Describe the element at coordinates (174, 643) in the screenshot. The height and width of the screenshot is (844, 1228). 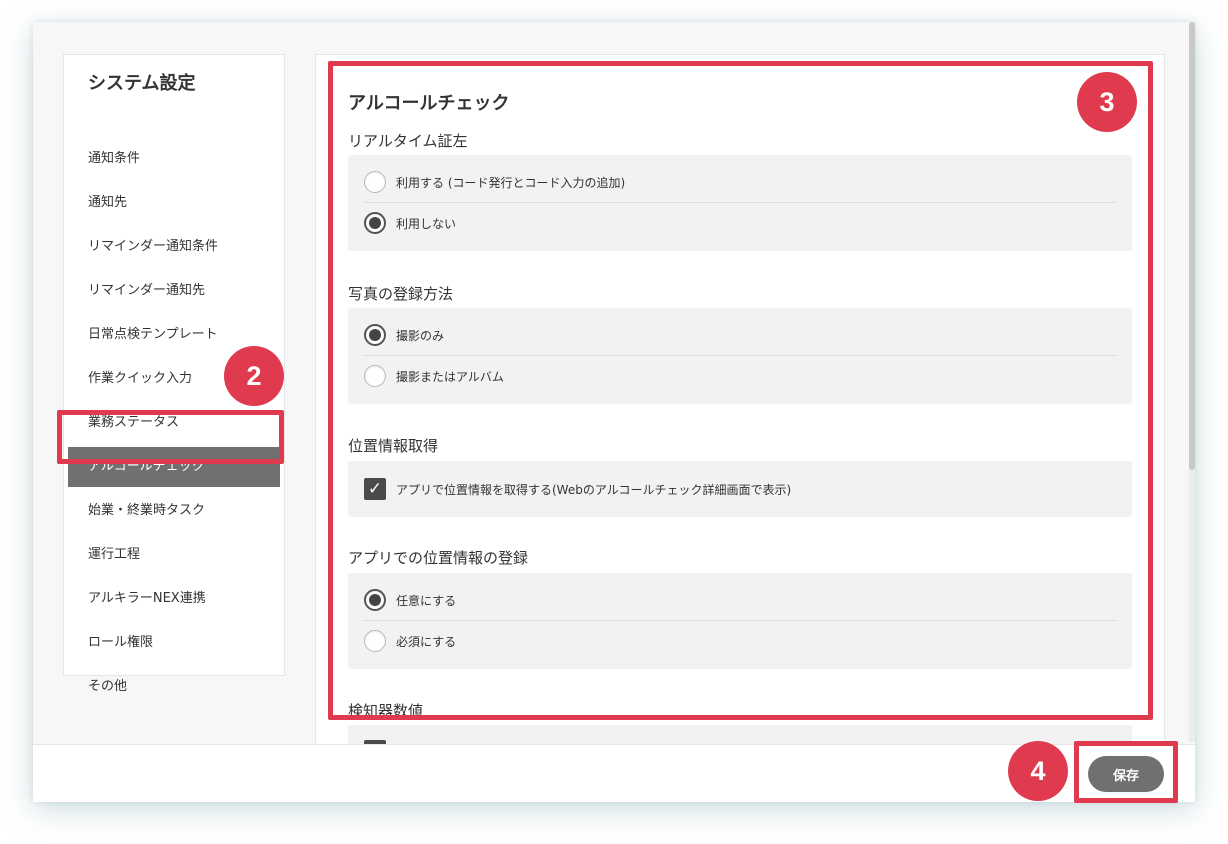
I see `sidebar-item-role-permissions: ロール権限` at that location.